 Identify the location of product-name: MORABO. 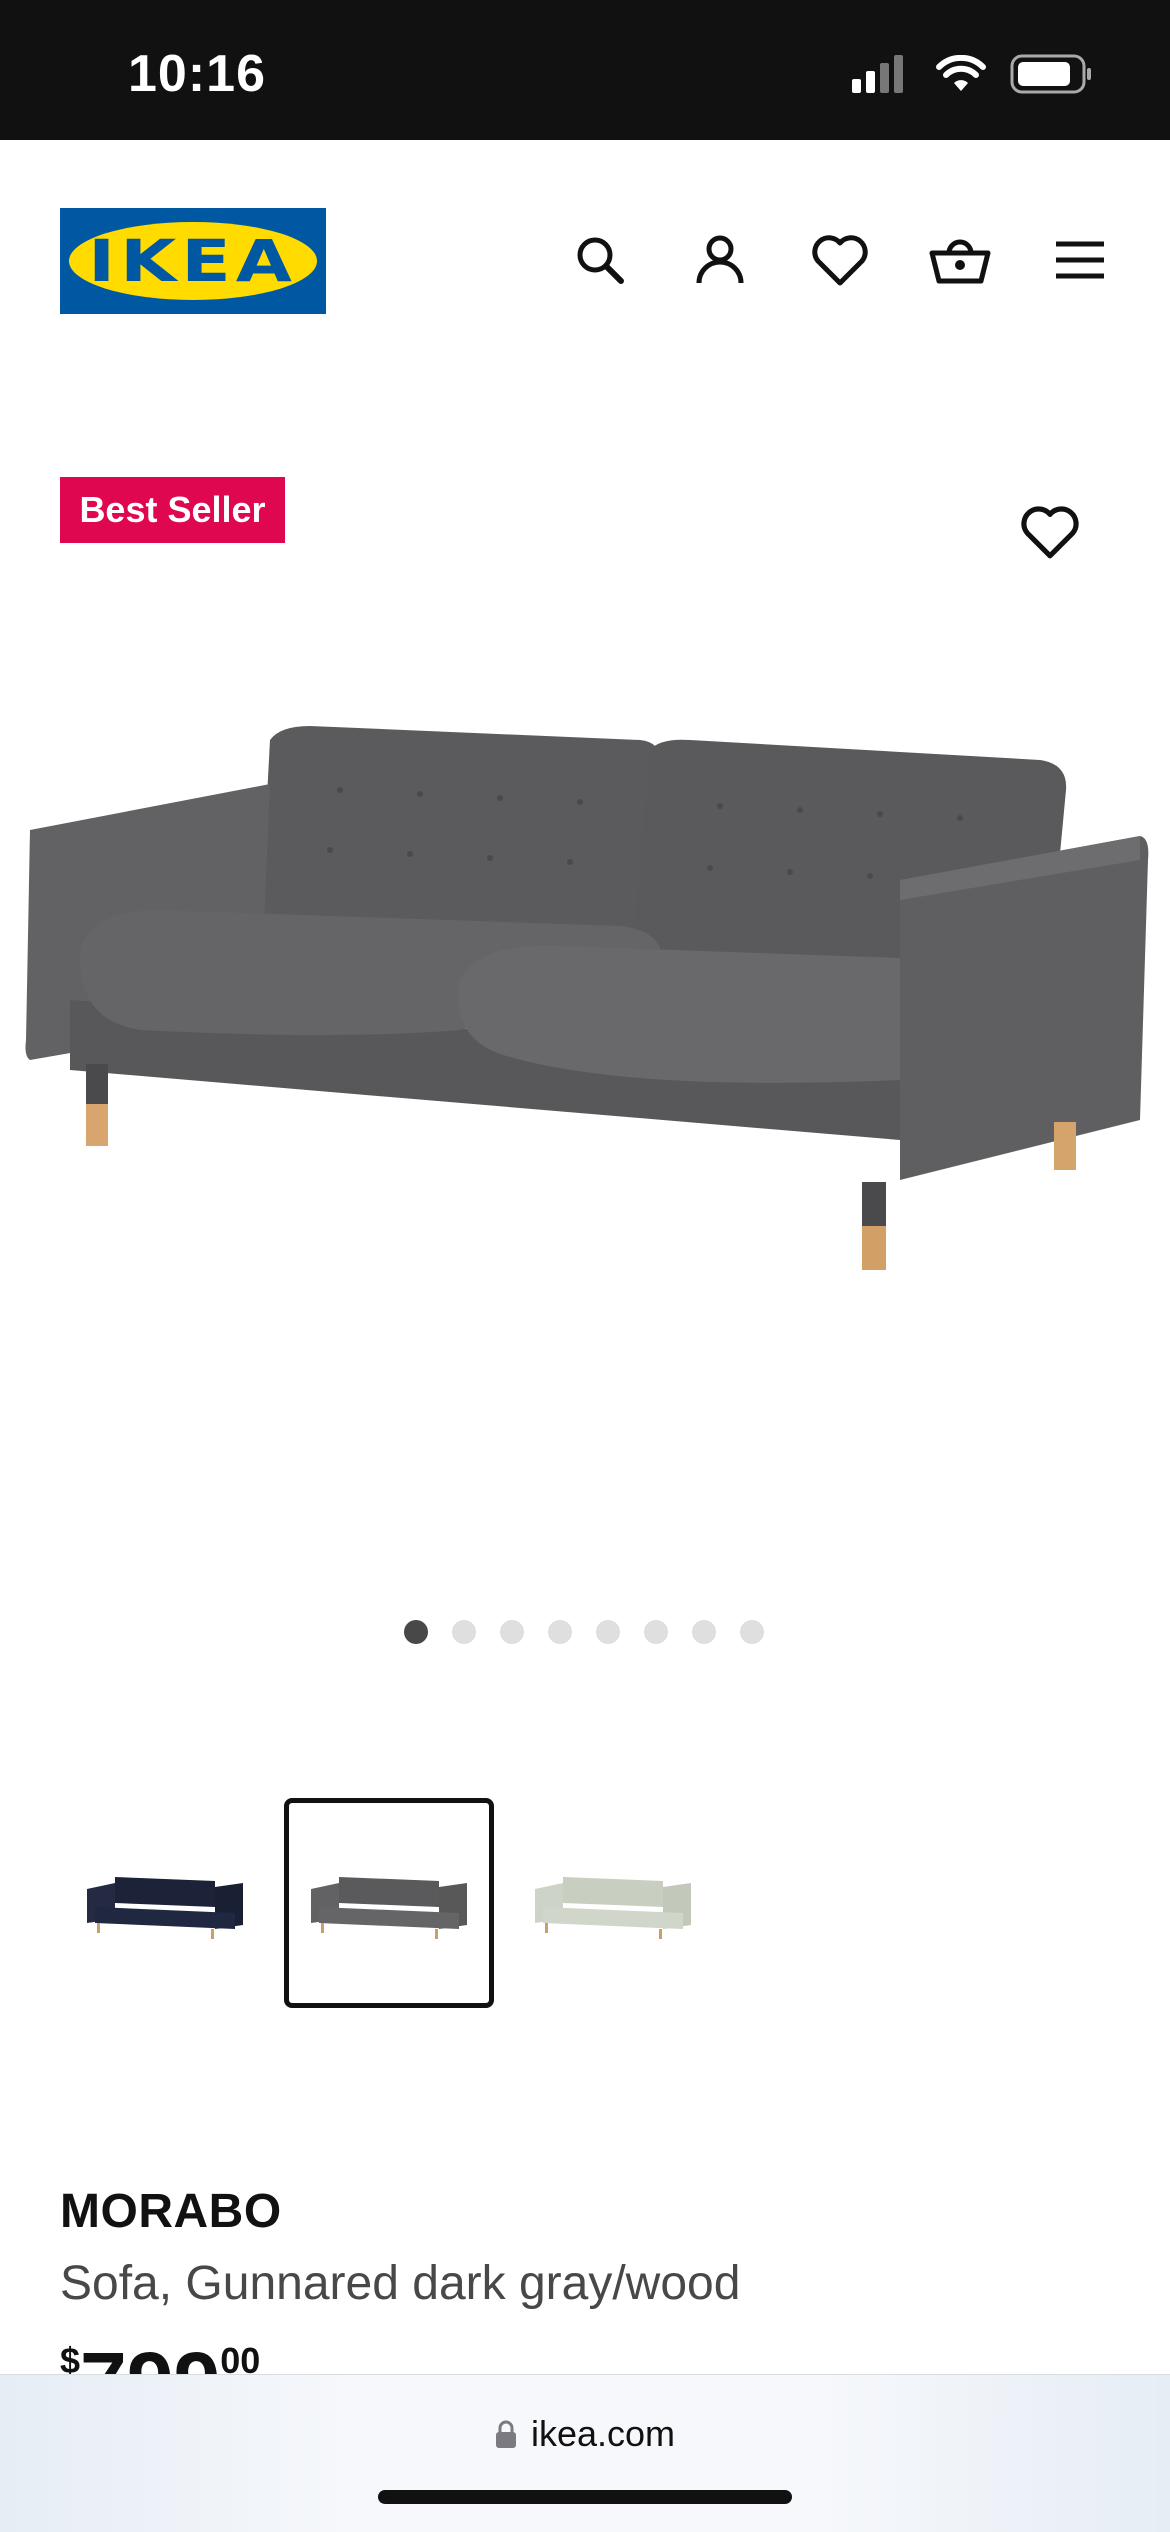
(171, 2211).